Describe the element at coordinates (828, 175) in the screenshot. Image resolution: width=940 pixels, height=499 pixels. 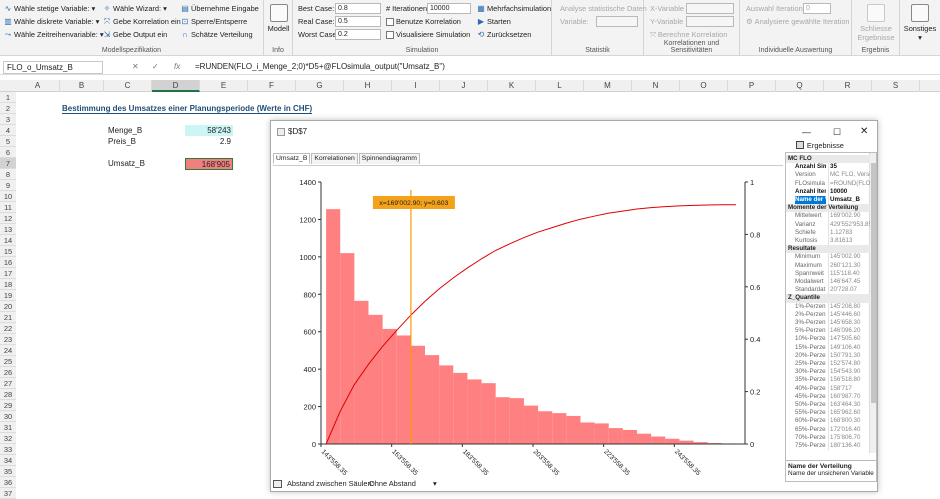
I see `panel-row: Version MC FLO, Versi` at that location.